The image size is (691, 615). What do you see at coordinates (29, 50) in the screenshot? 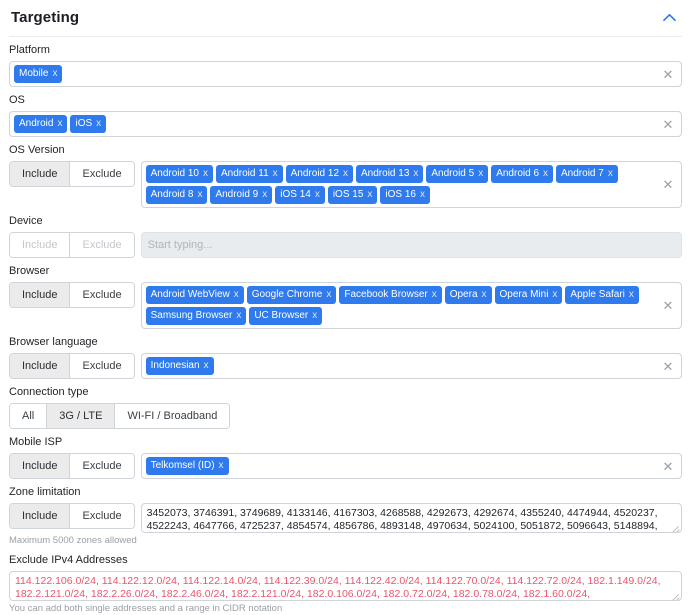
I see `field-label-platform: Platform` at bounding box center [29, 50].